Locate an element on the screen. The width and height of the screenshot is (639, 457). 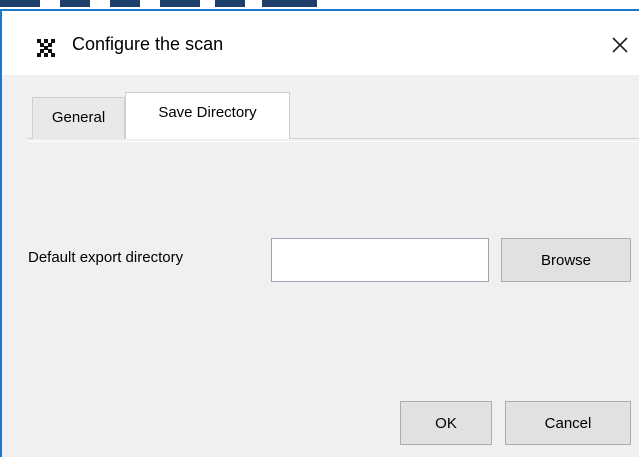
export-directory-input is located at coordinates (380, 260).